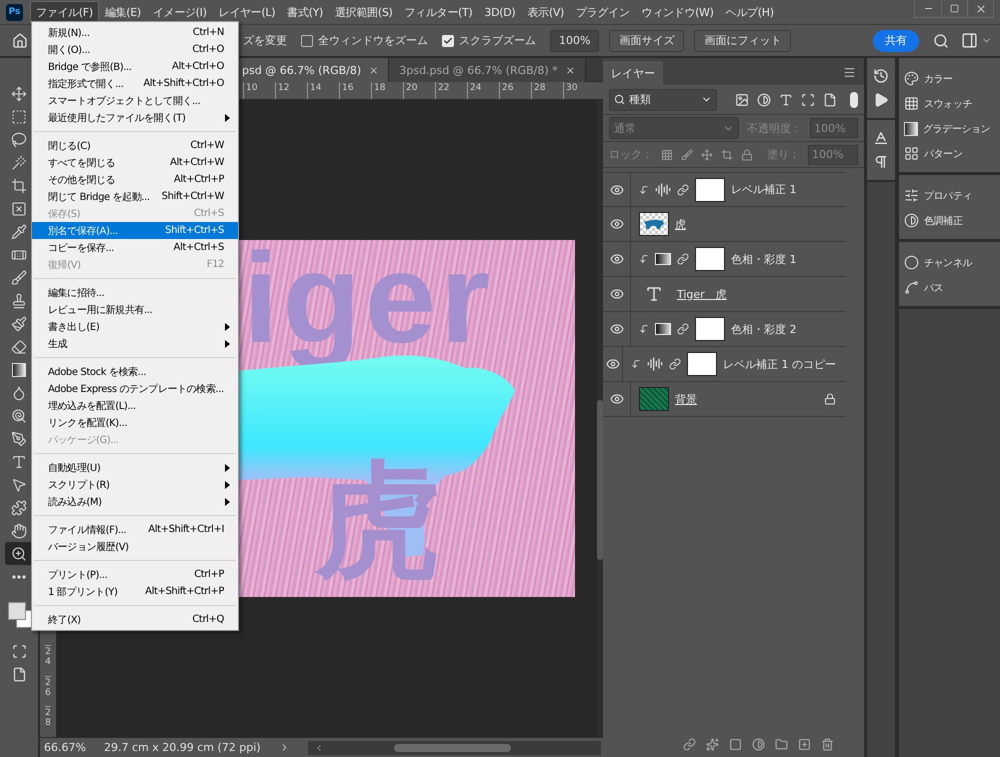  I want to click on ruler-label: 20, so click(419, 90).